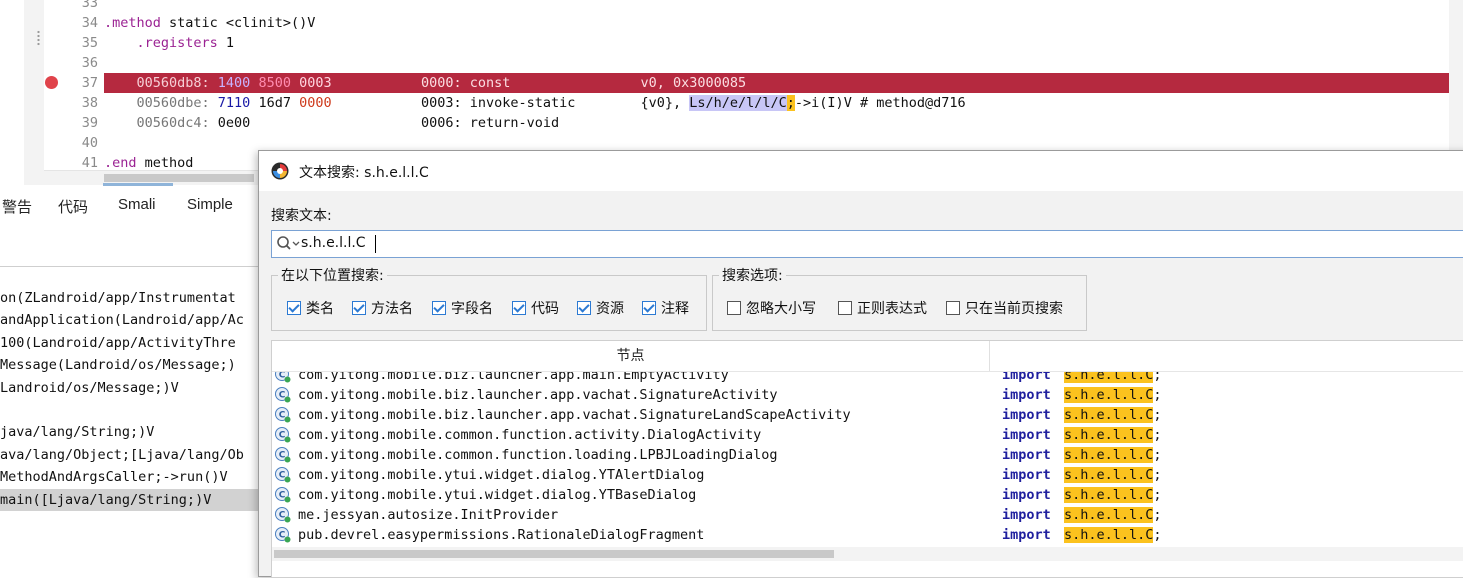 The height and width of the screenshot is (578, 1463). I want to click on dialog-titlebar: 文本搜索: s.h.e.l.l.C, so click(861, 171).